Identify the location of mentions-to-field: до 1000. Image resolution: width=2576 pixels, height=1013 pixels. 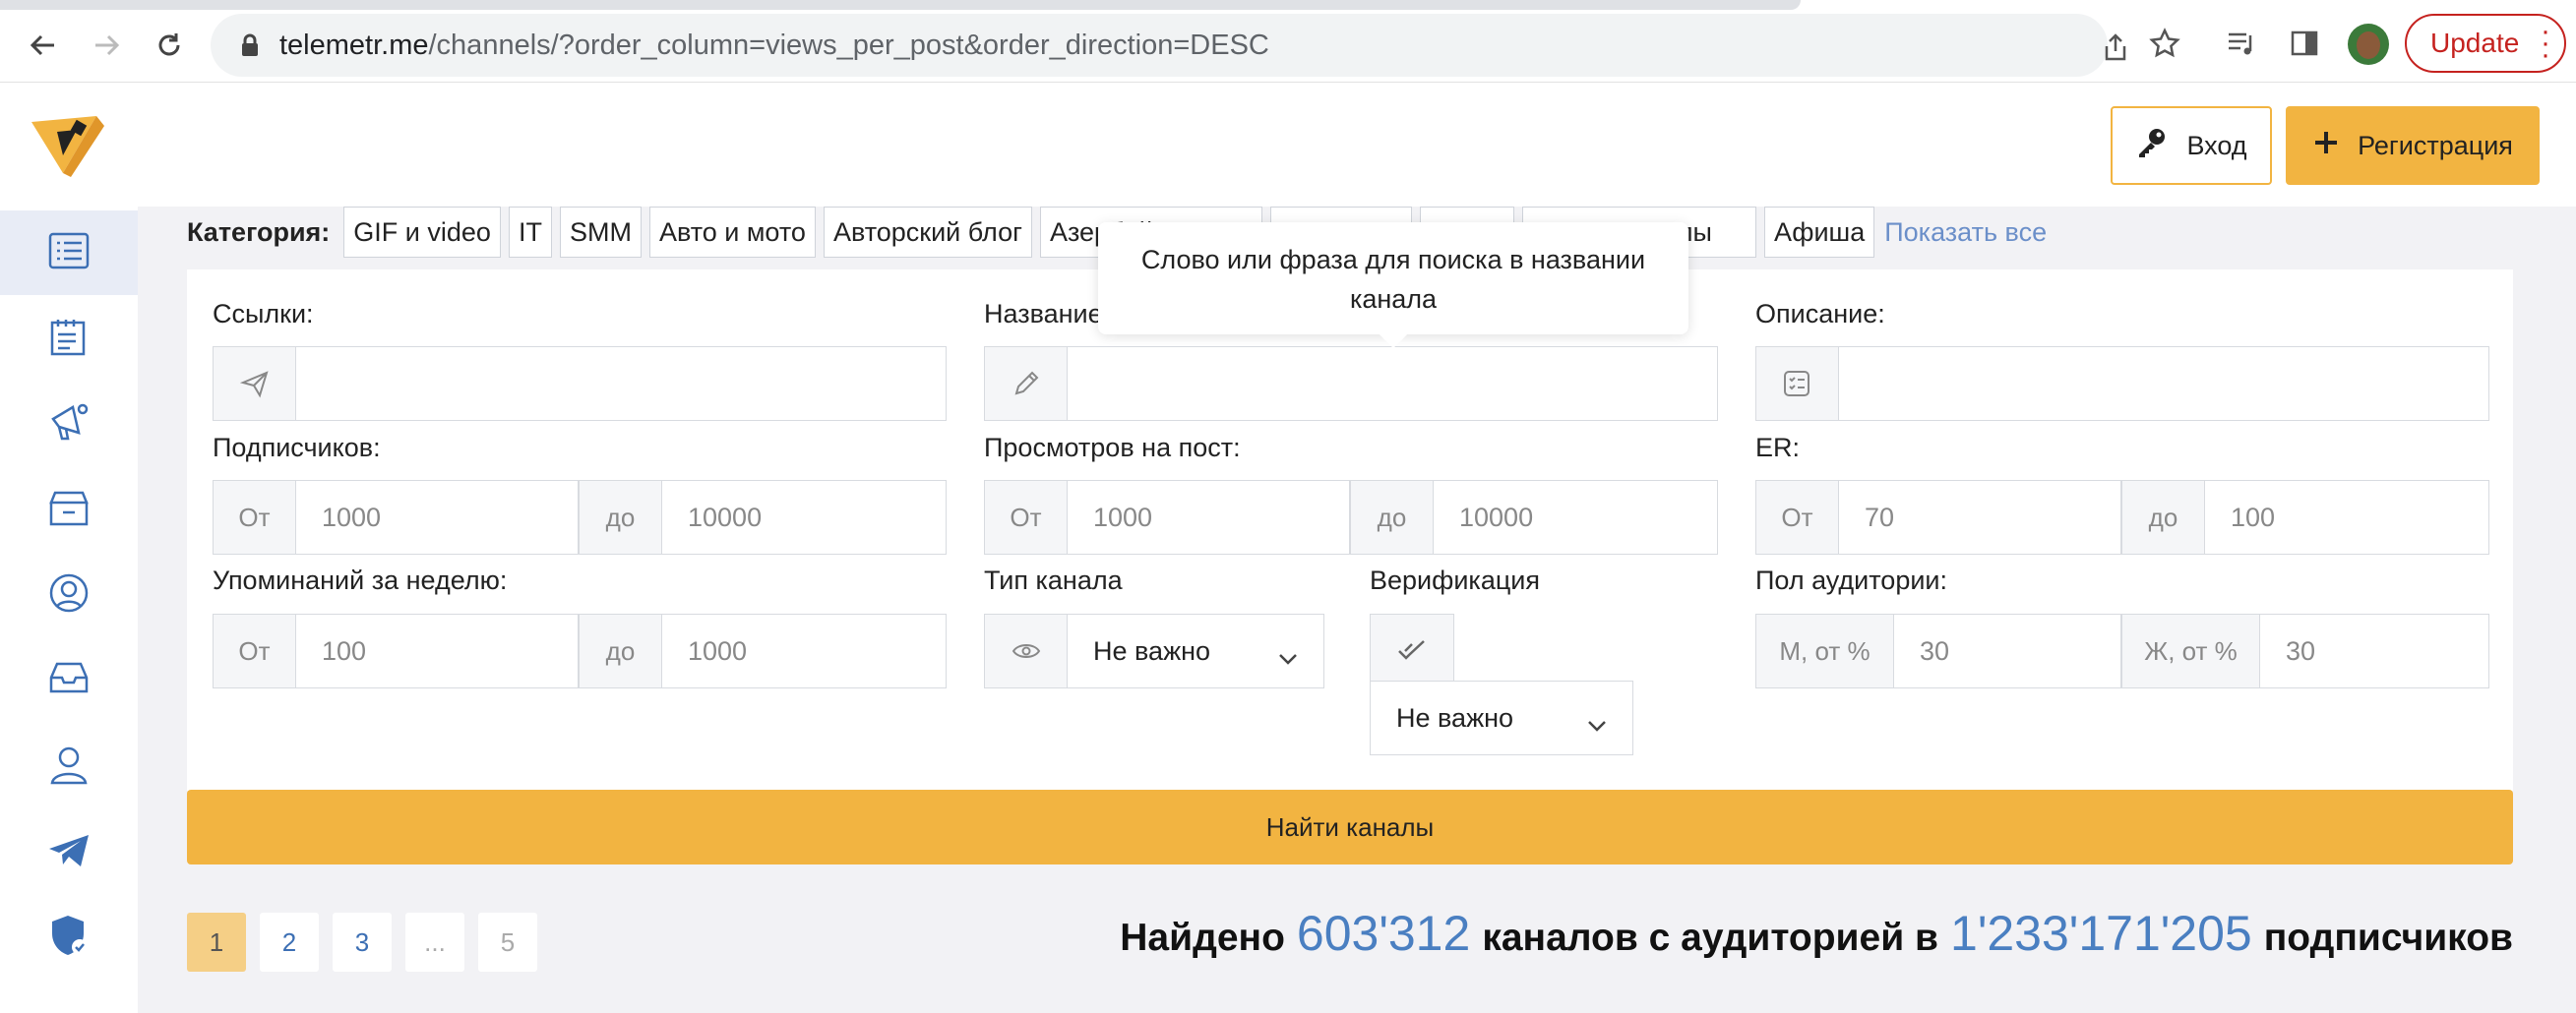
(763, 651).